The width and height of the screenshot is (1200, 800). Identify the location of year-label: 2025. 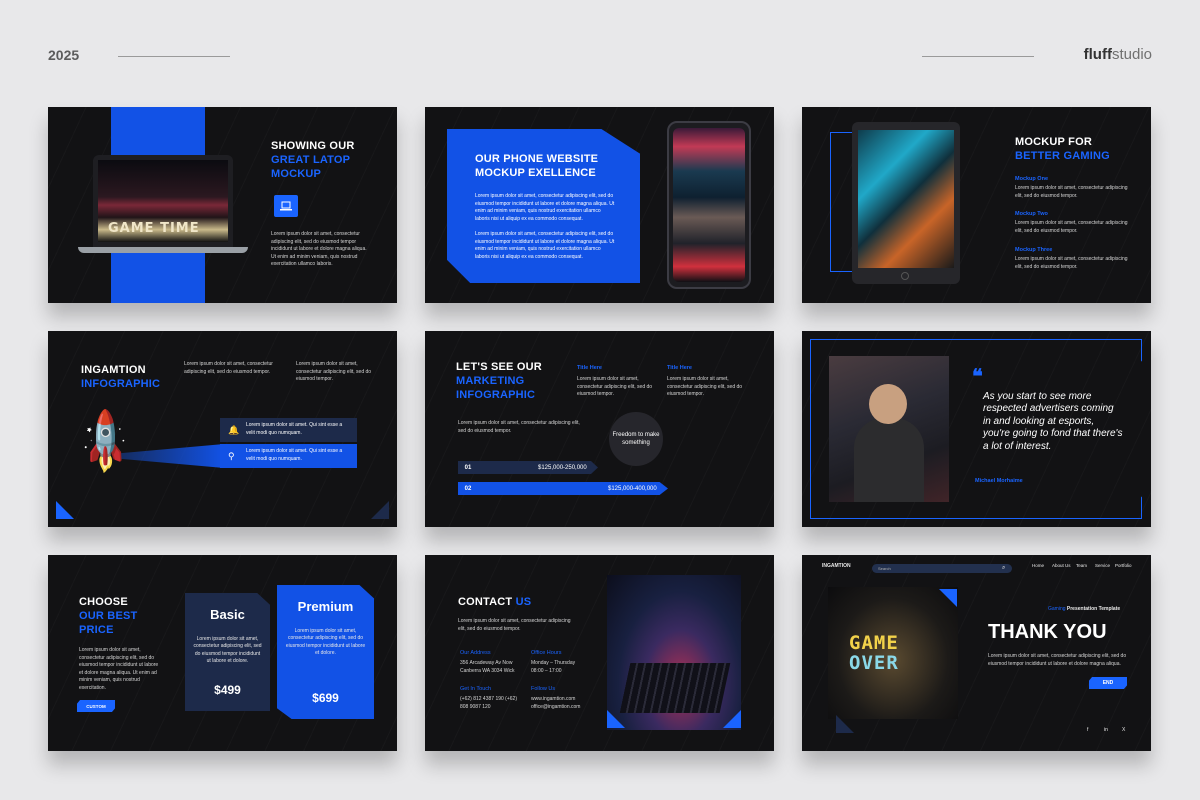
(64, 55).